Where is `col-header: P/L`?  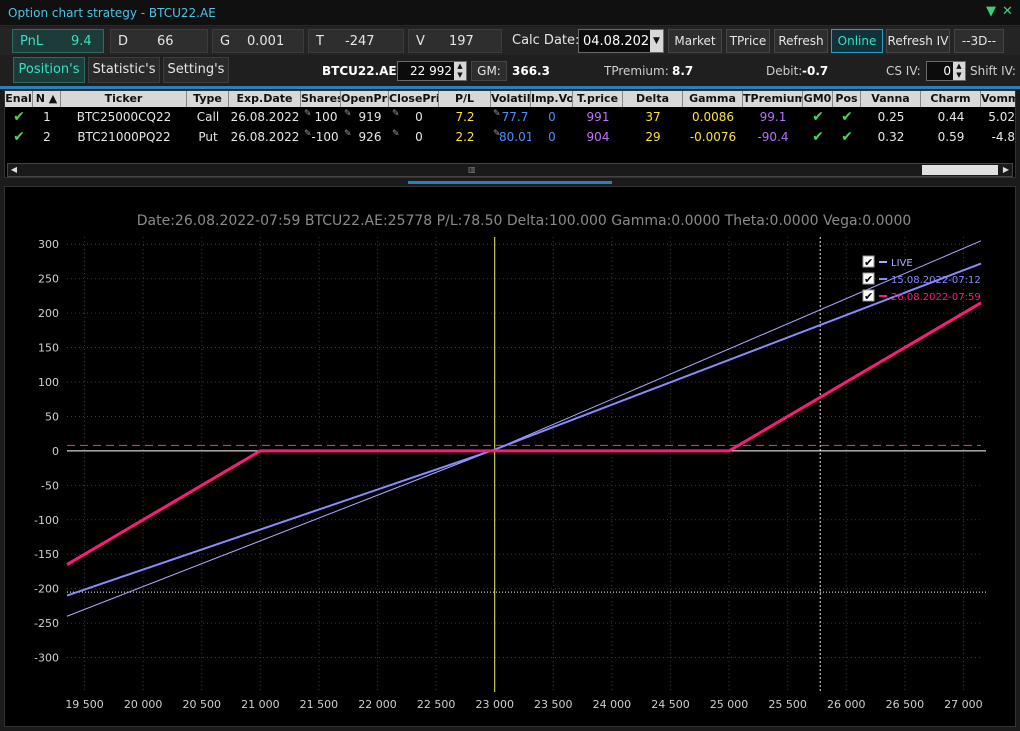
col-header: P/L is located at coordinates (465, 99).